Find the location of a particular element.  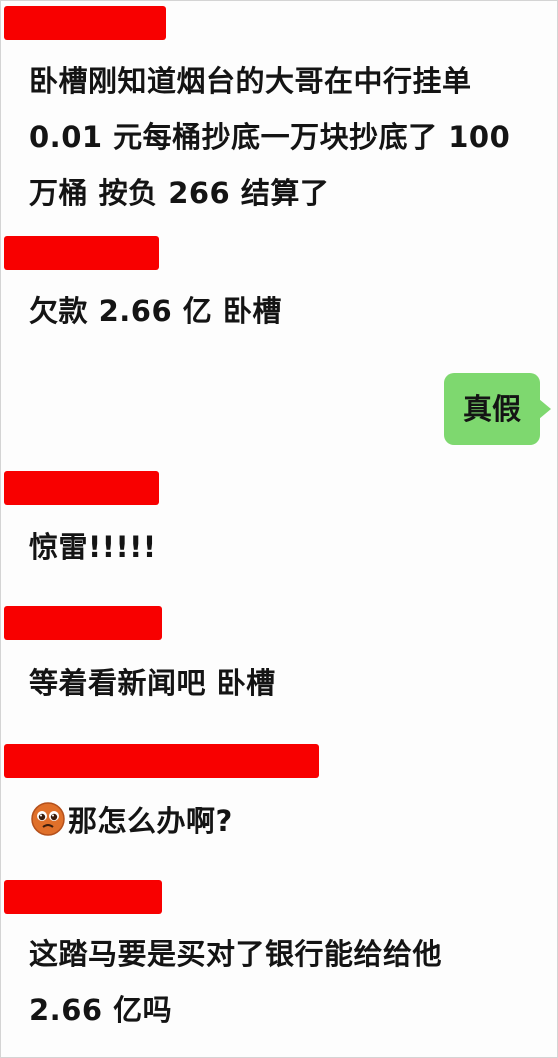

message-line: 卧槽刚知道烟台的大哥在中行挂单 is located at coordinates (250, 81).